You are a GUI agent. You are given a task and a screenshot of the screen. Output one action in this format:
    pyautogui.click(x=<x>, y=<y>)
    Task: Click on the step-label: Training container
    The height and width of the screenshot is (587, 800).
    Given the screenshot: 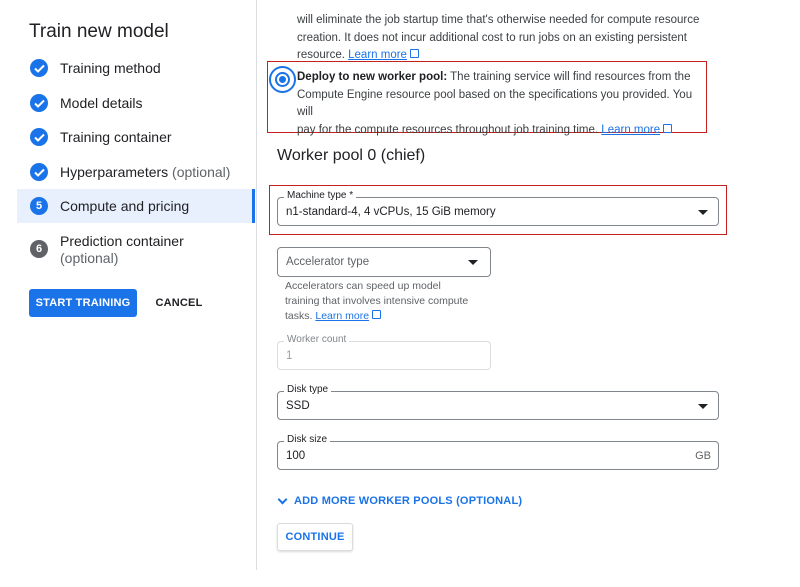 What is the action you would take?
    pyautogui.click(x=116, y=137)
    